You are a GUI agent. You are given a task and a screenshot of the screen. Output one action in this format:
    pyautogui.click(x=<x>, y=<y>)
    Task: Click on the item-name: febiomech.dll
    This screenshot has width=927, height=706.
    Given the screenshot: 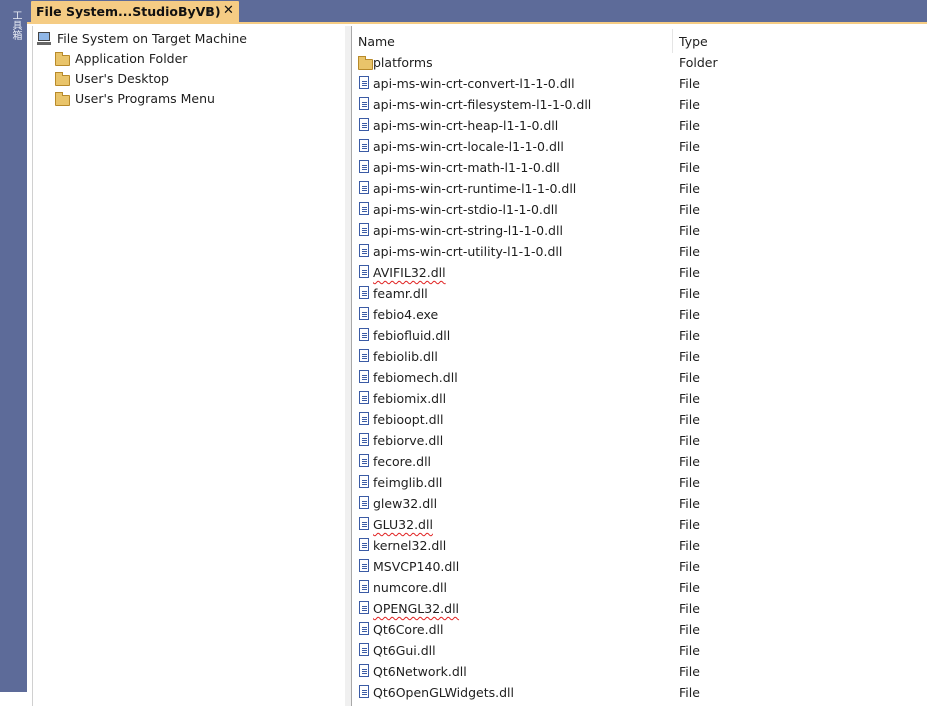 What is the action you would take?
    pyautogui.click(x=415, y=377)
    